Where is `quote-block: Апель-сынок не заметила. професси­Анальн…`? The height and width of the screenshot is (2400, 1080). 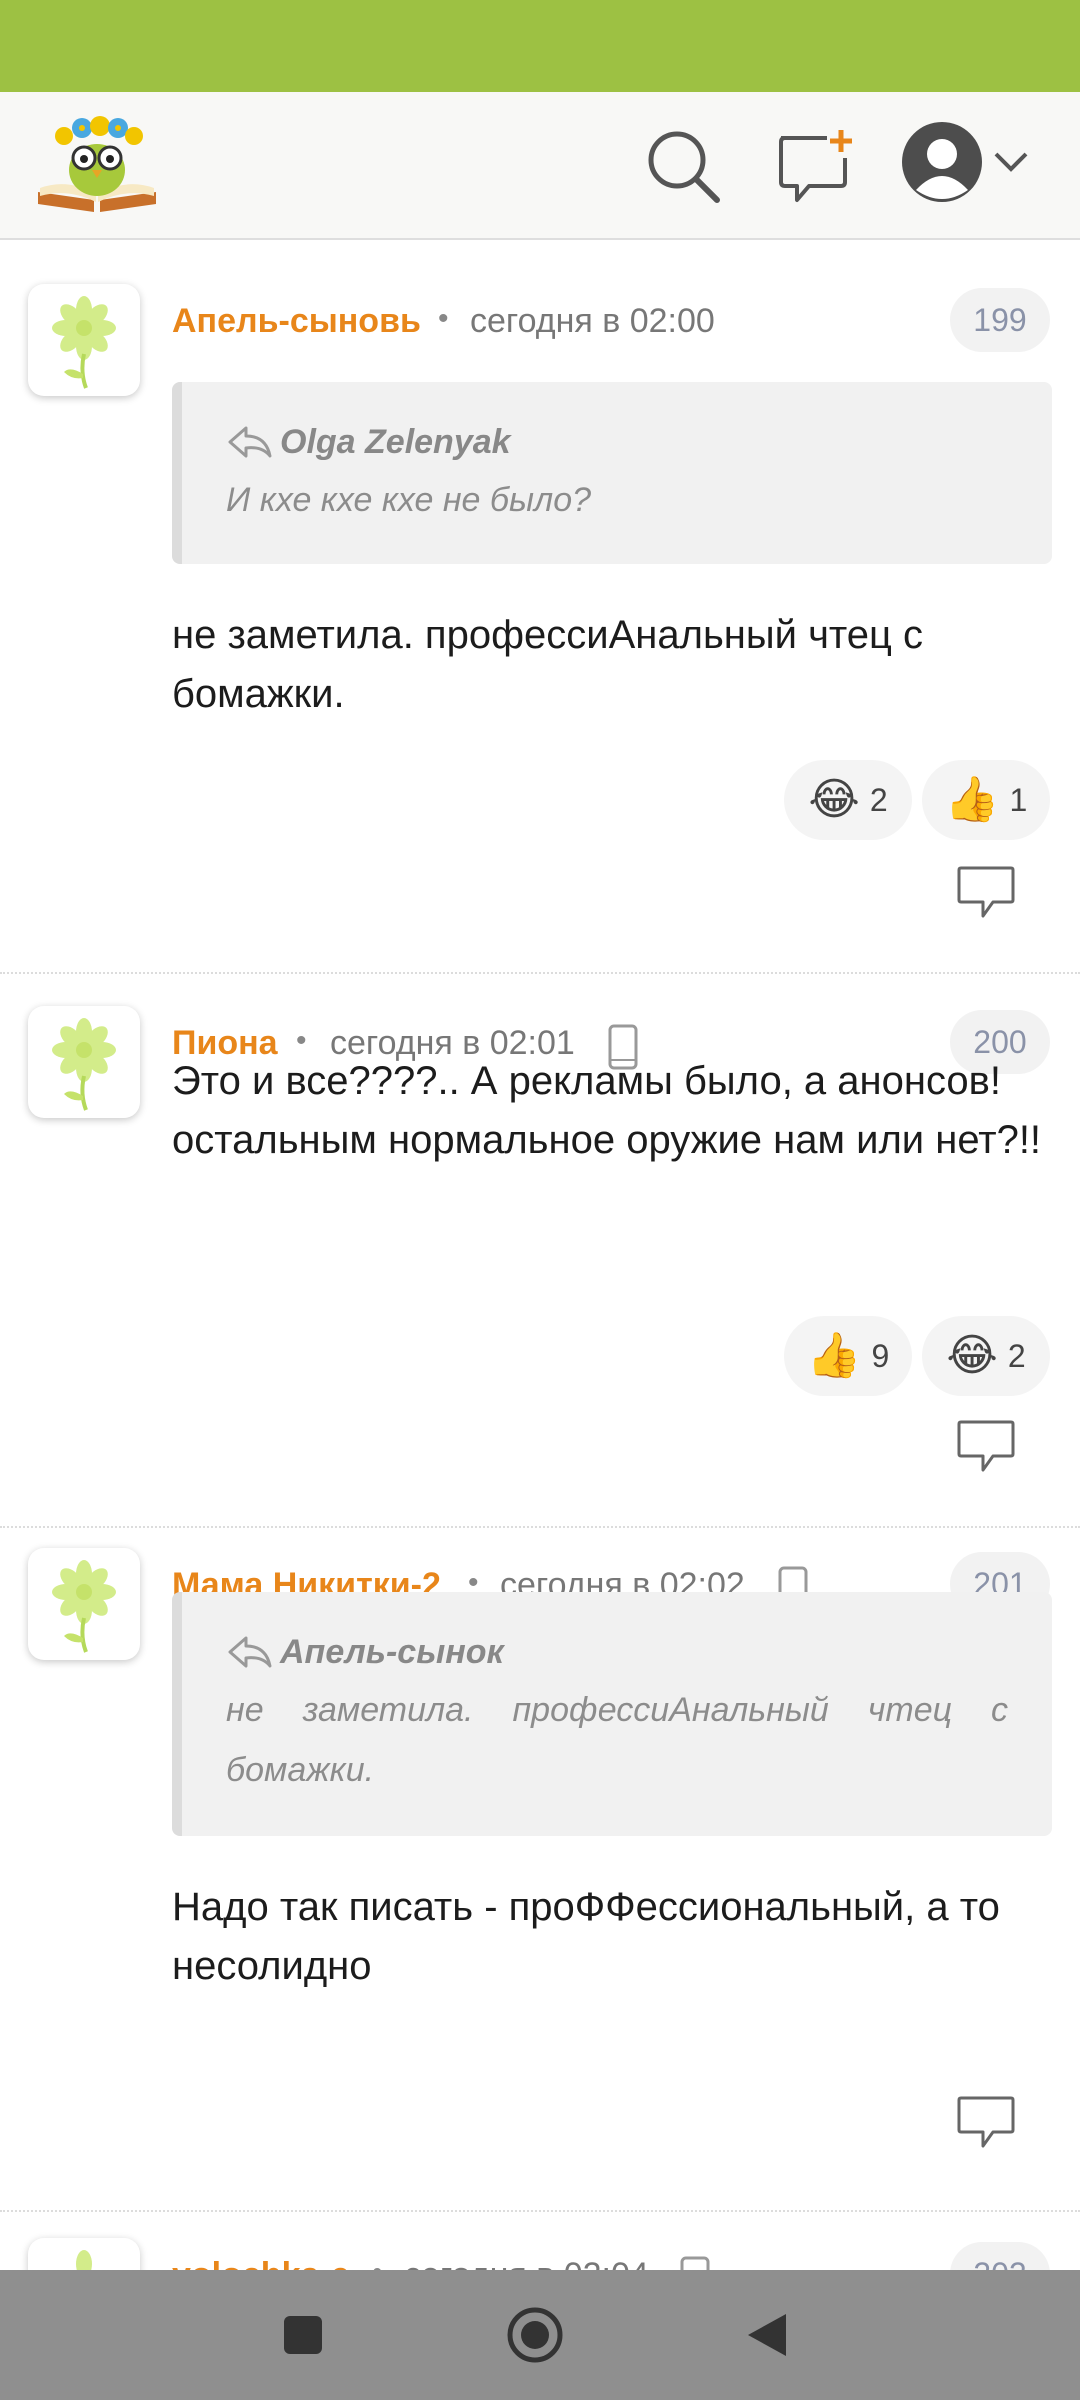
quote-block: Апель-сынок не заметила. професси­Анальн… is located at coordinates (612, 1714).